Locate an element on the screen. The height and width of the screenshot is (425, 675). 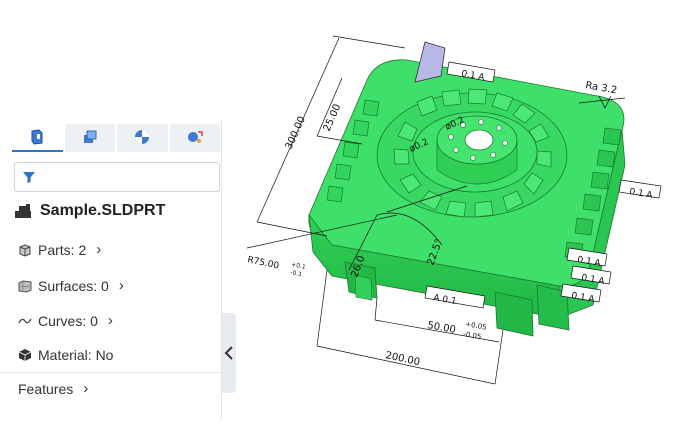
file-name-row: Sample.SLDPRT is located at coordinates (89, 211).